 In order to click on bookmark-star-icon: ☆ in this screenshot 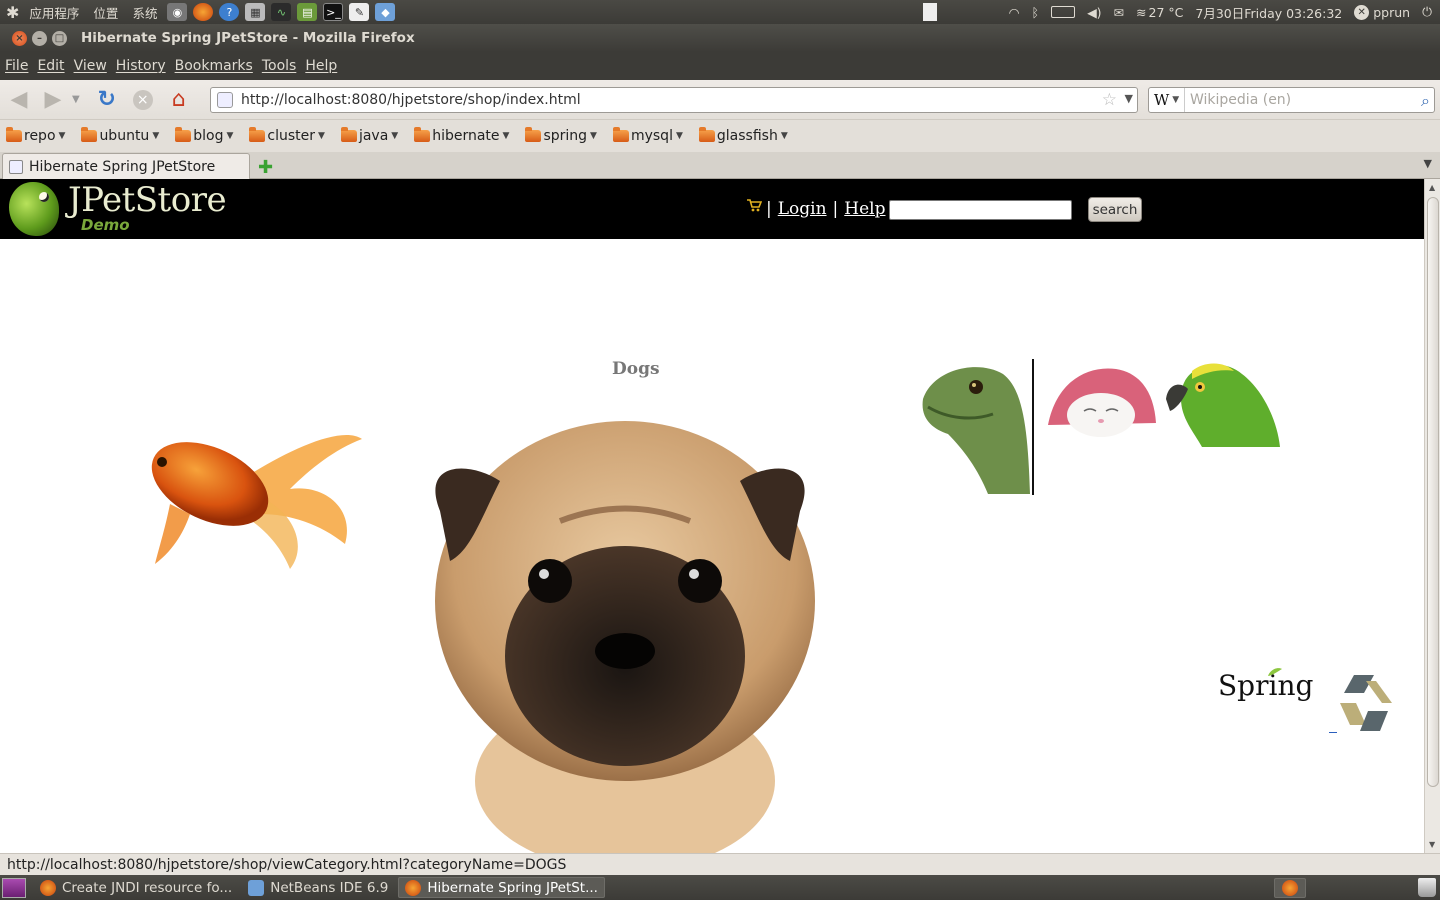, I will do `click(1109, 100)`.